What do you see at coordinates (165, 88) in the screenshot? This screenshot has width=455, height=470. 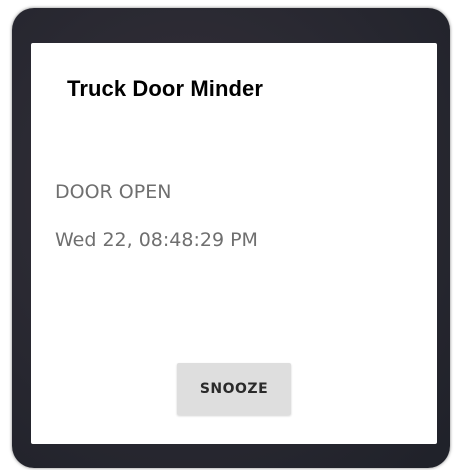 I see `dialog-title: Truck Door Minder` at bounding box center [165, 88].